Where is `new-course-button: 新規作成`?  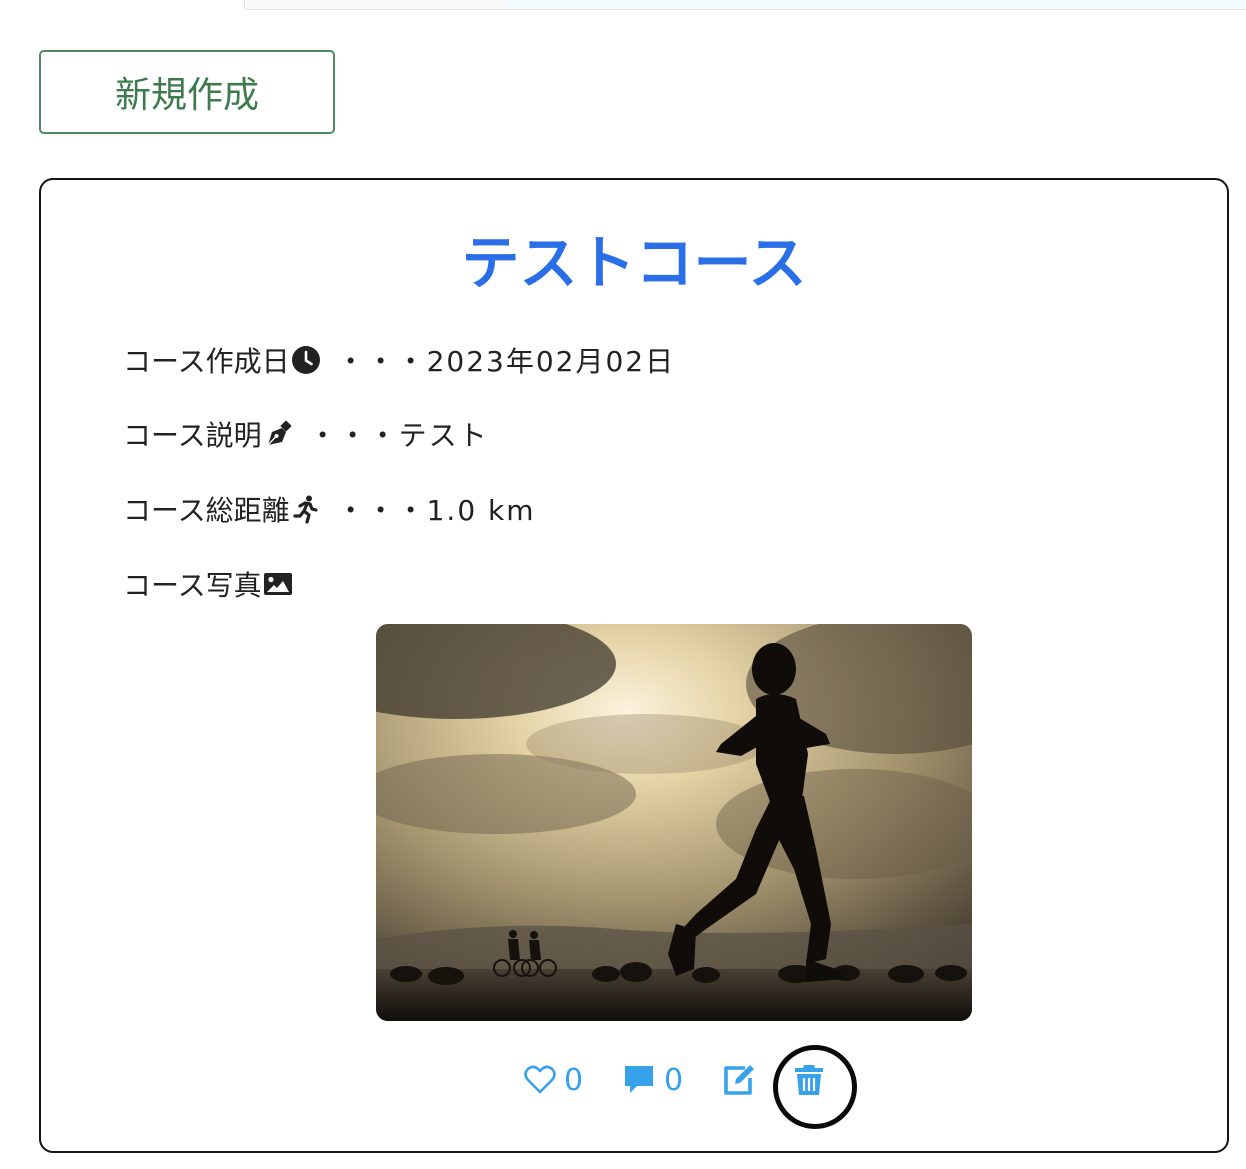 new-course-button: 新規作成 is located at coordinates (187, 92).